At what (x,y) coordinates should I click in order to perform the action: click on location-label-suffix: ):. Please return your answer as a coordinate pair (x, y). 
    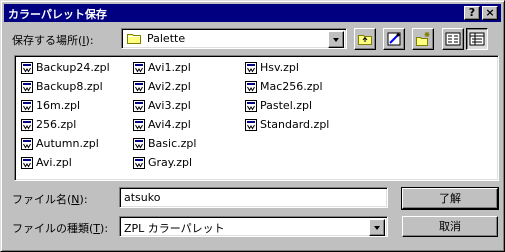
    Looking at the image, I should click on (89, 40).